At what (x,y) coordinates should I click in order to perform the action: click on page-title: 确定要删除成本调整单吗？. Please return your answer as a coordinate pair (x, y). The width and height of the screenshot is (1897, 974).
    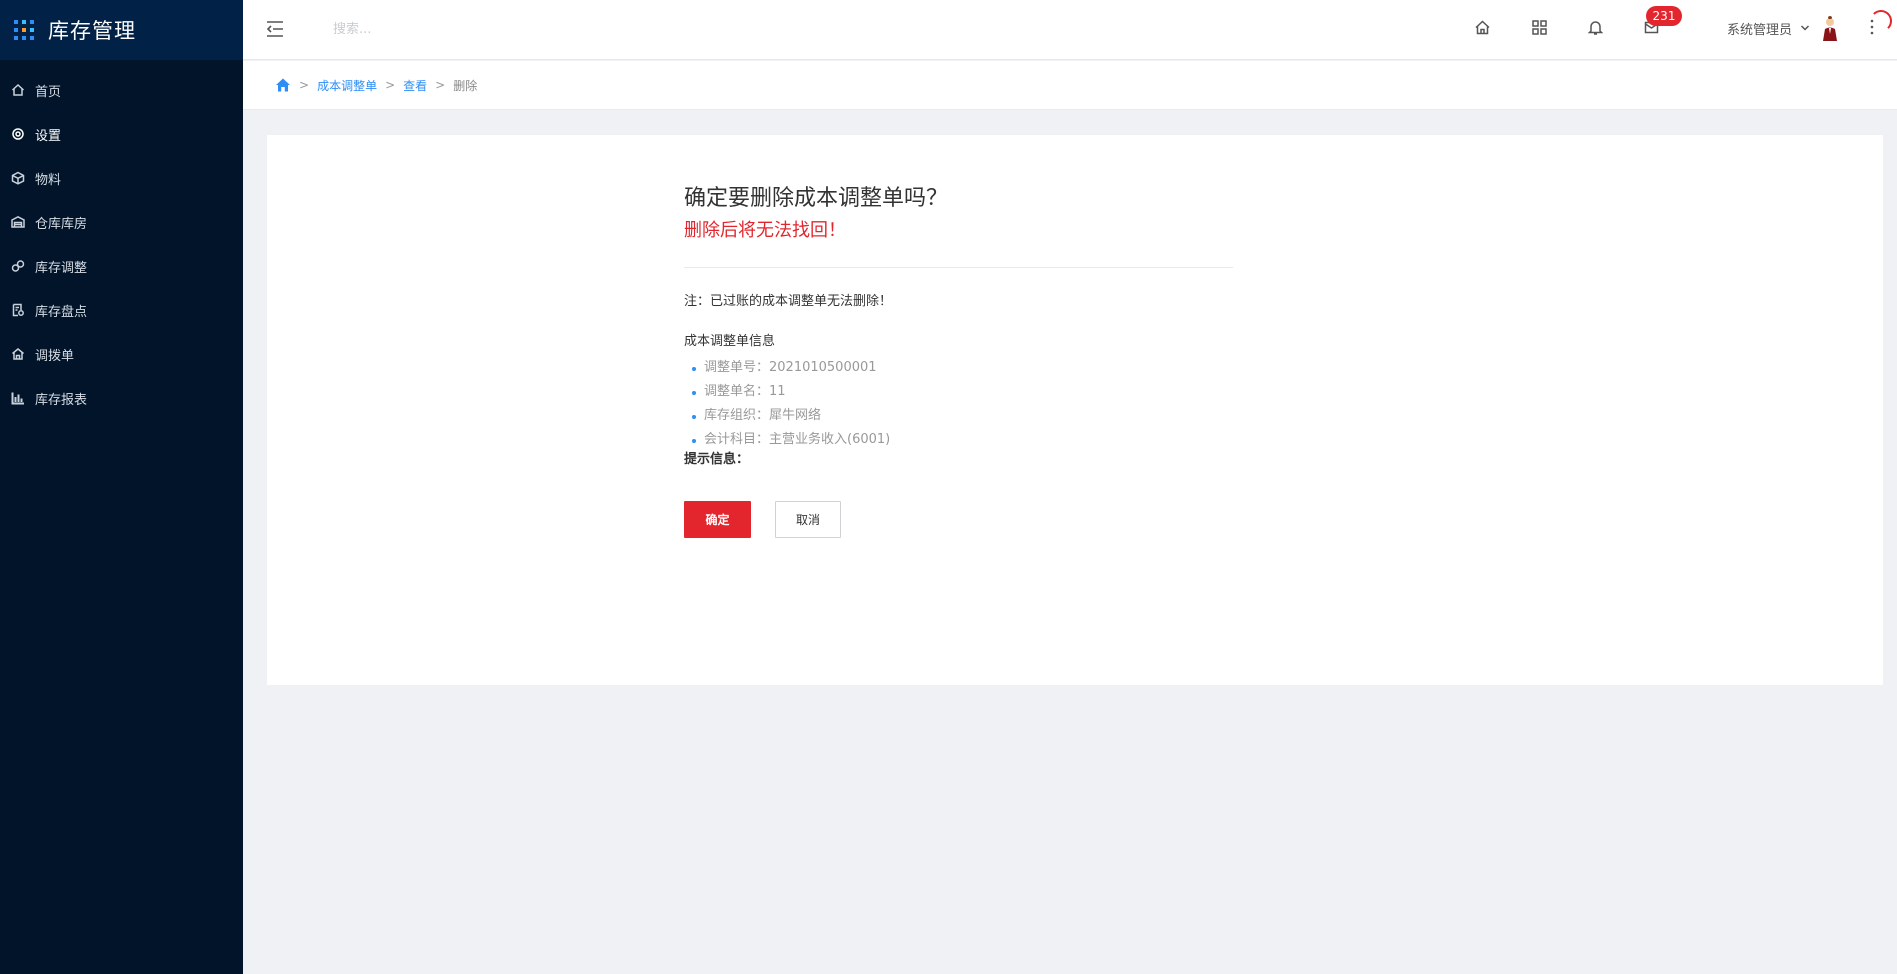
    Looking at the image, I should click on (816, 198).